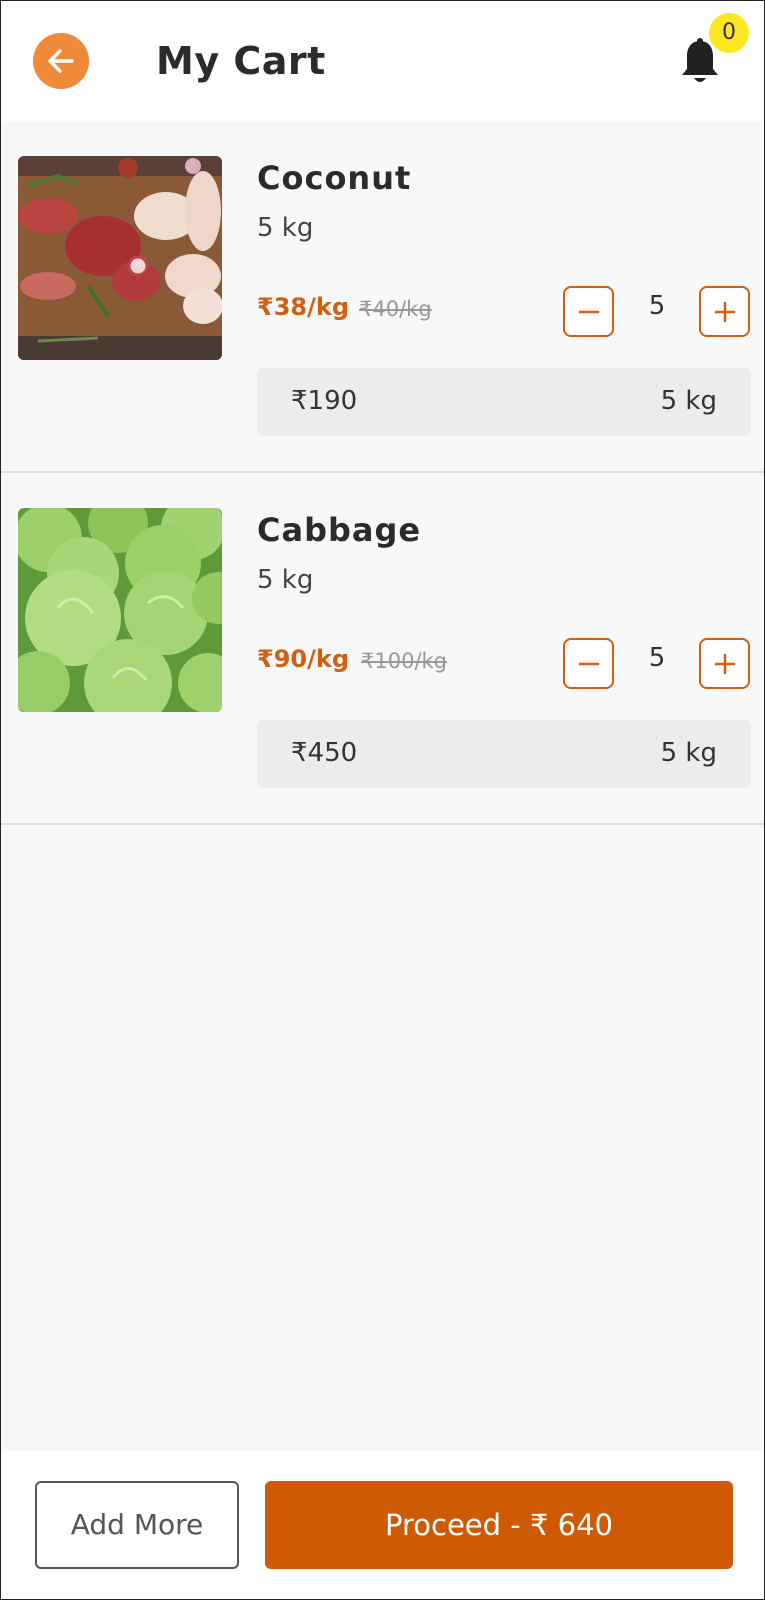 This screenshot has width=765, height=1600. Describe the element at coordinates (303, 659) in the screenshot. I see `product-price: ₹90/kg` at that location.